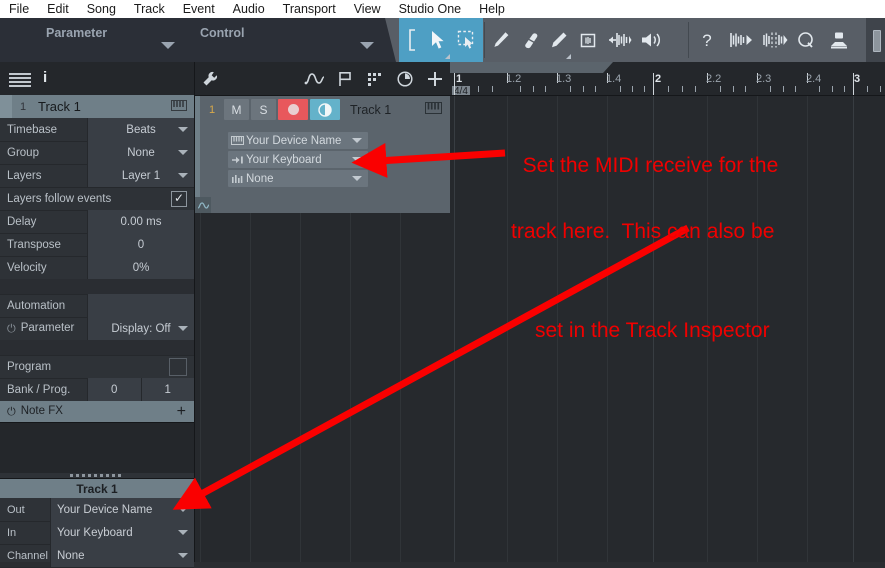 Image resolution: width=885 pixels, height=568 pixels. Describe the element at coordinates (587, 40) in the screenshot. I see `split-icon` at that location.